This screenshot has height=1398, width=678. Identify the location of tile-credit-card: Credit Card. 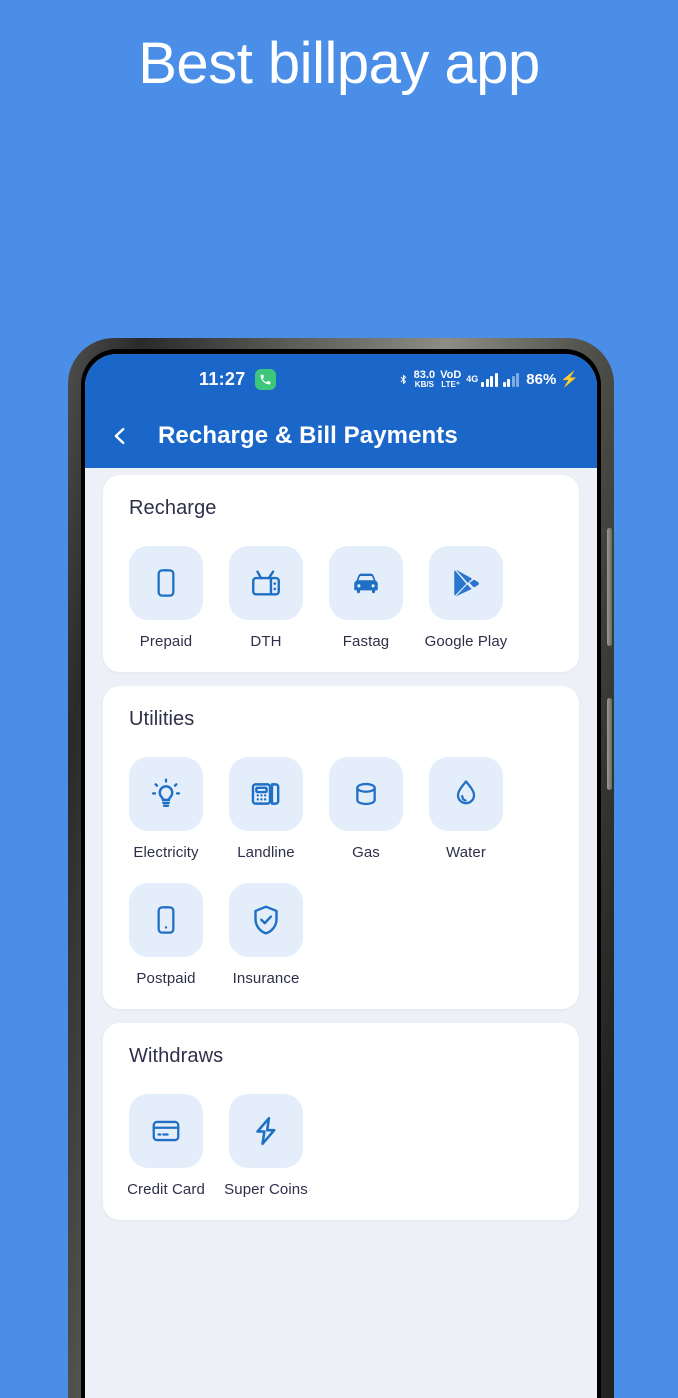
(166, 1146).